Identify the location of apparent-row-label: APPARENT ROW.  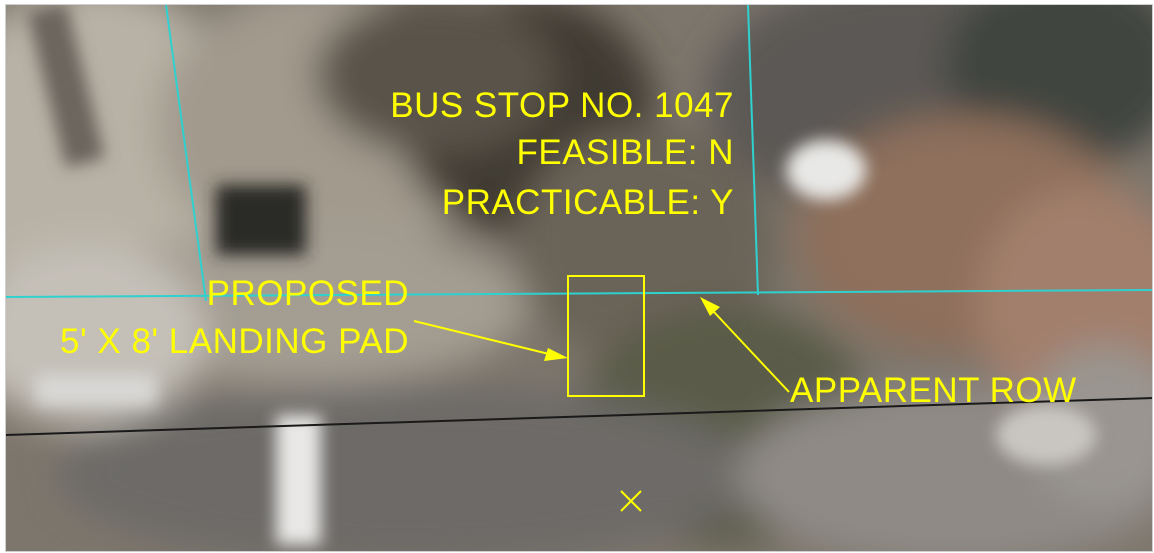
(933, 390).